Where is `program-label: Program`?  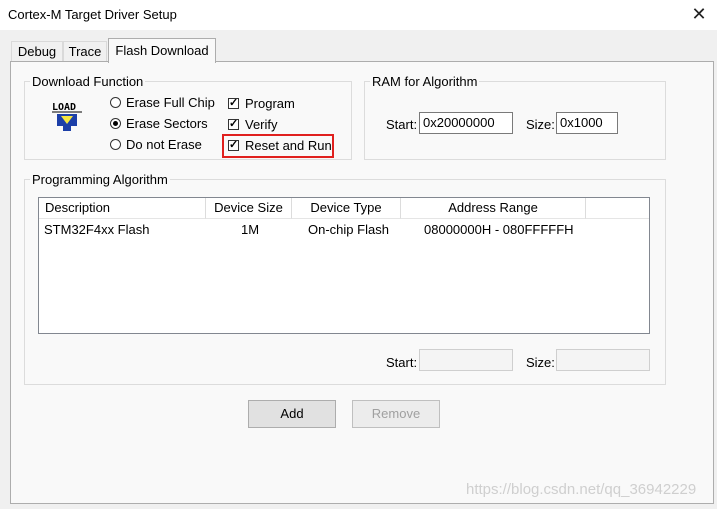
program-label: Program is located at coordinates (270, 103).